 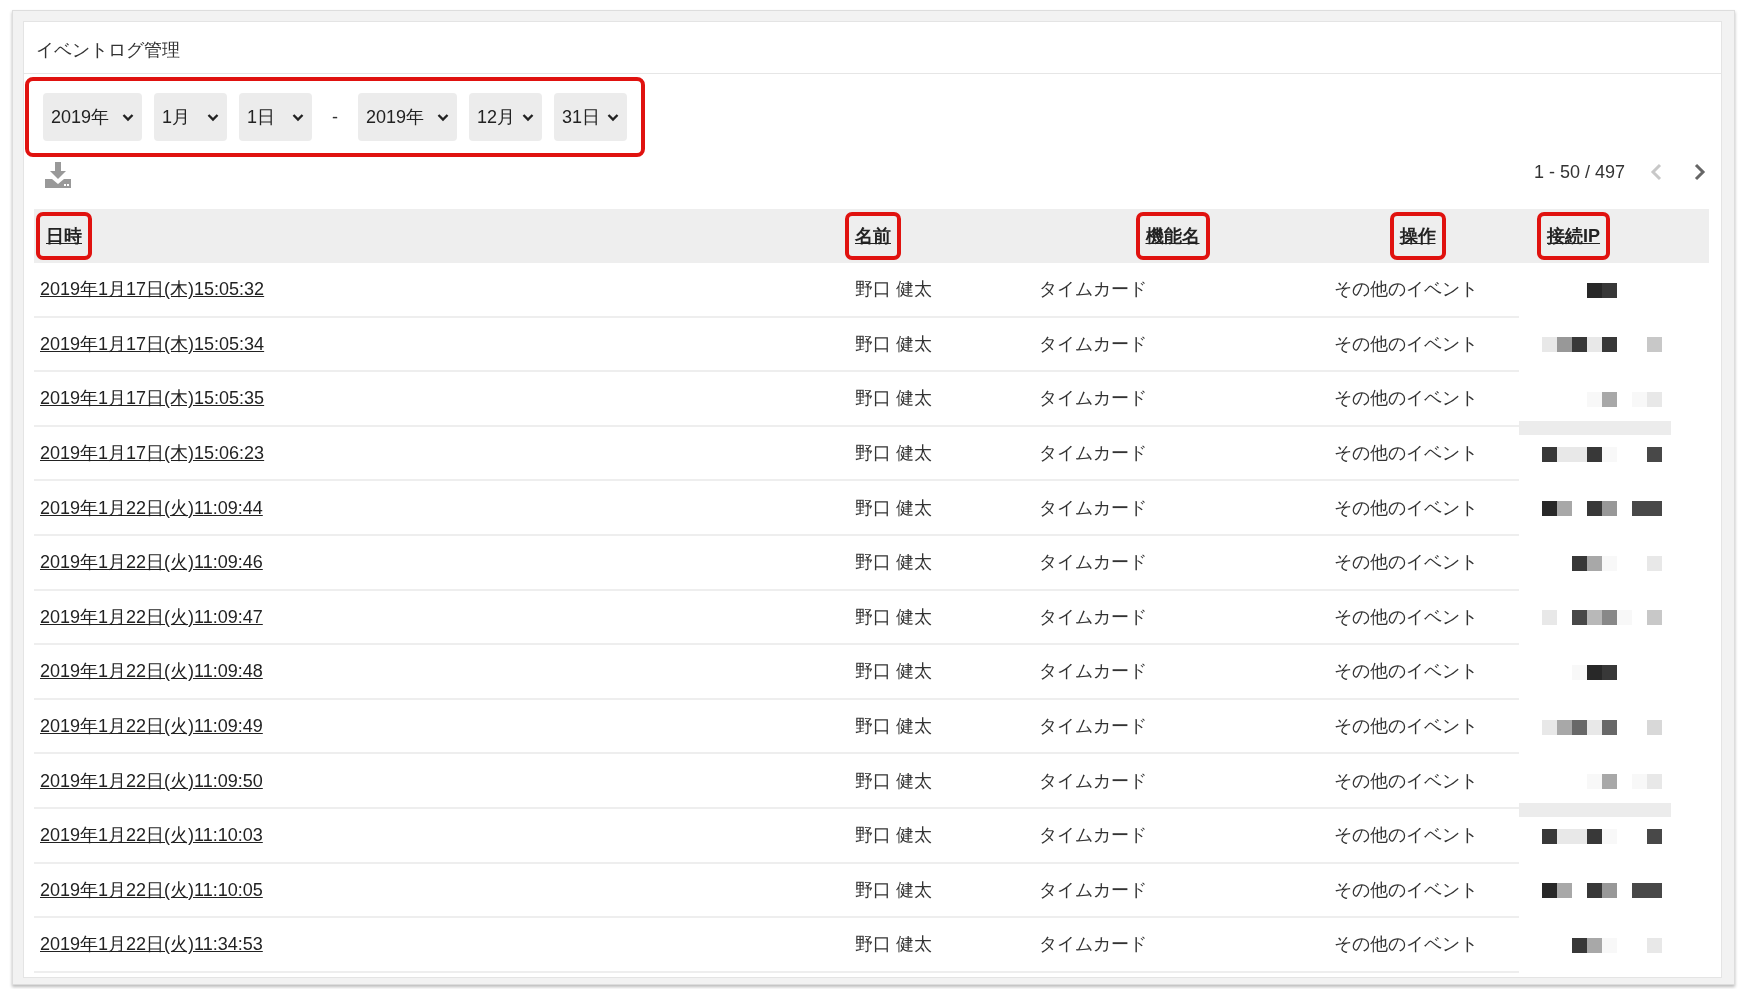 I want to click on pagination-range: 1 - 50 / 497, so click(x=1579, y=172).